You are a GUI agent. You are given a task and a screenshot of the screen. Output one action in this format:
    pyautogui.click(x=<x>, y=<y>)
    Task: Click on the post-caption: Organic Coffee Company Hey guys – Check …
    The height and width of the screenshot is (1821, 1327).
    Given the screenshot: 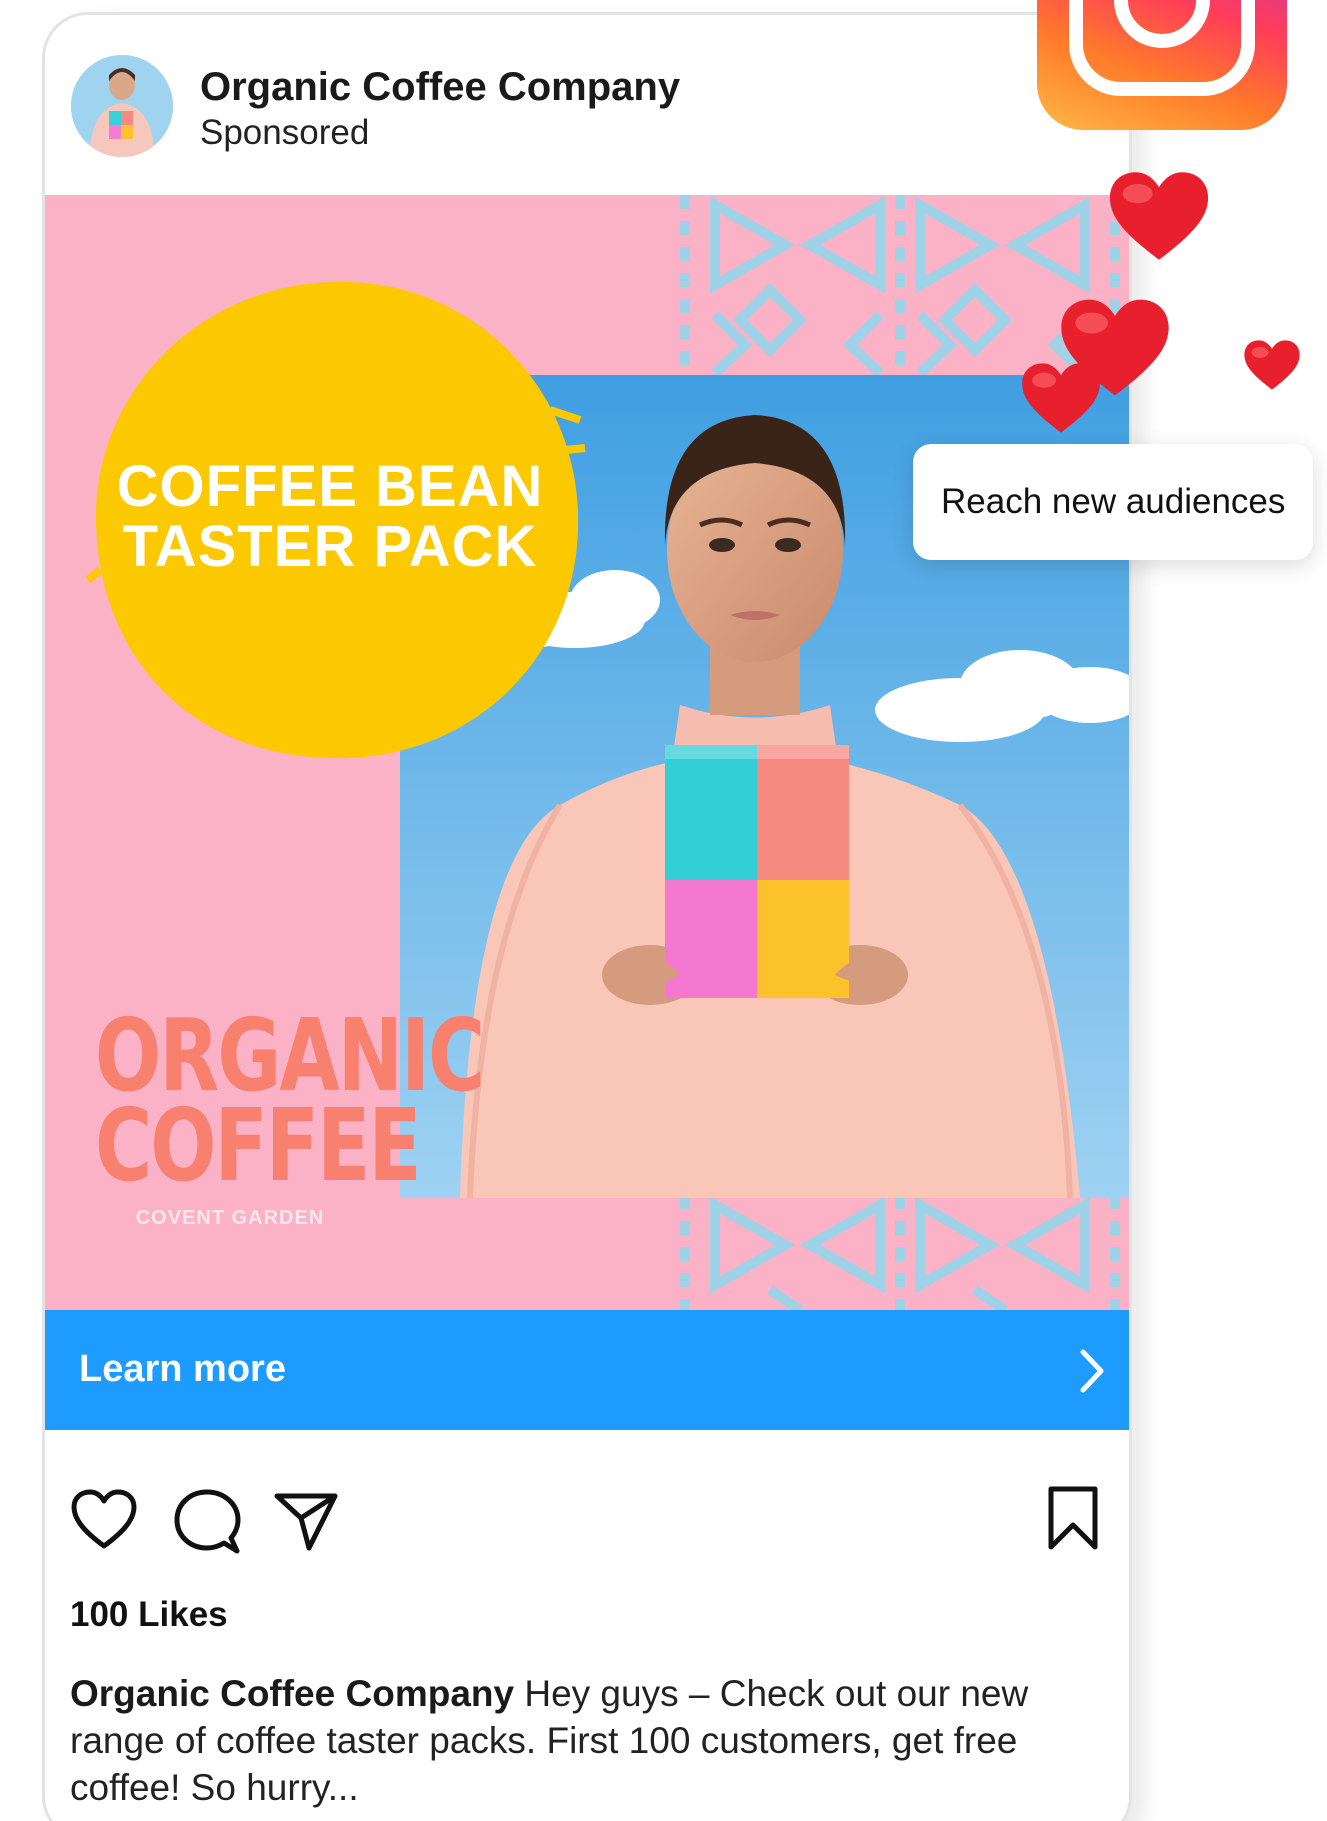 What is the action you would take?
    pyautogui.click(x=587, y=1740)
    